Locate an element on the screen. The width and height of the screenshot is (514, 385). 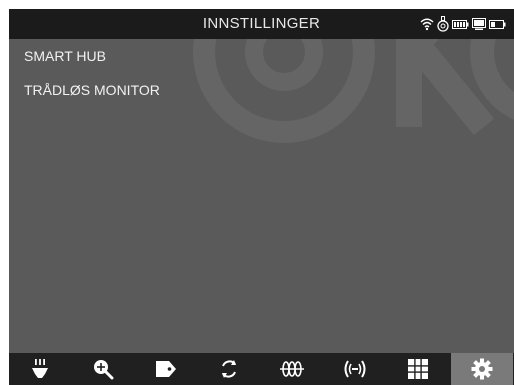
sound-icon is located at coordinates (355, 369).